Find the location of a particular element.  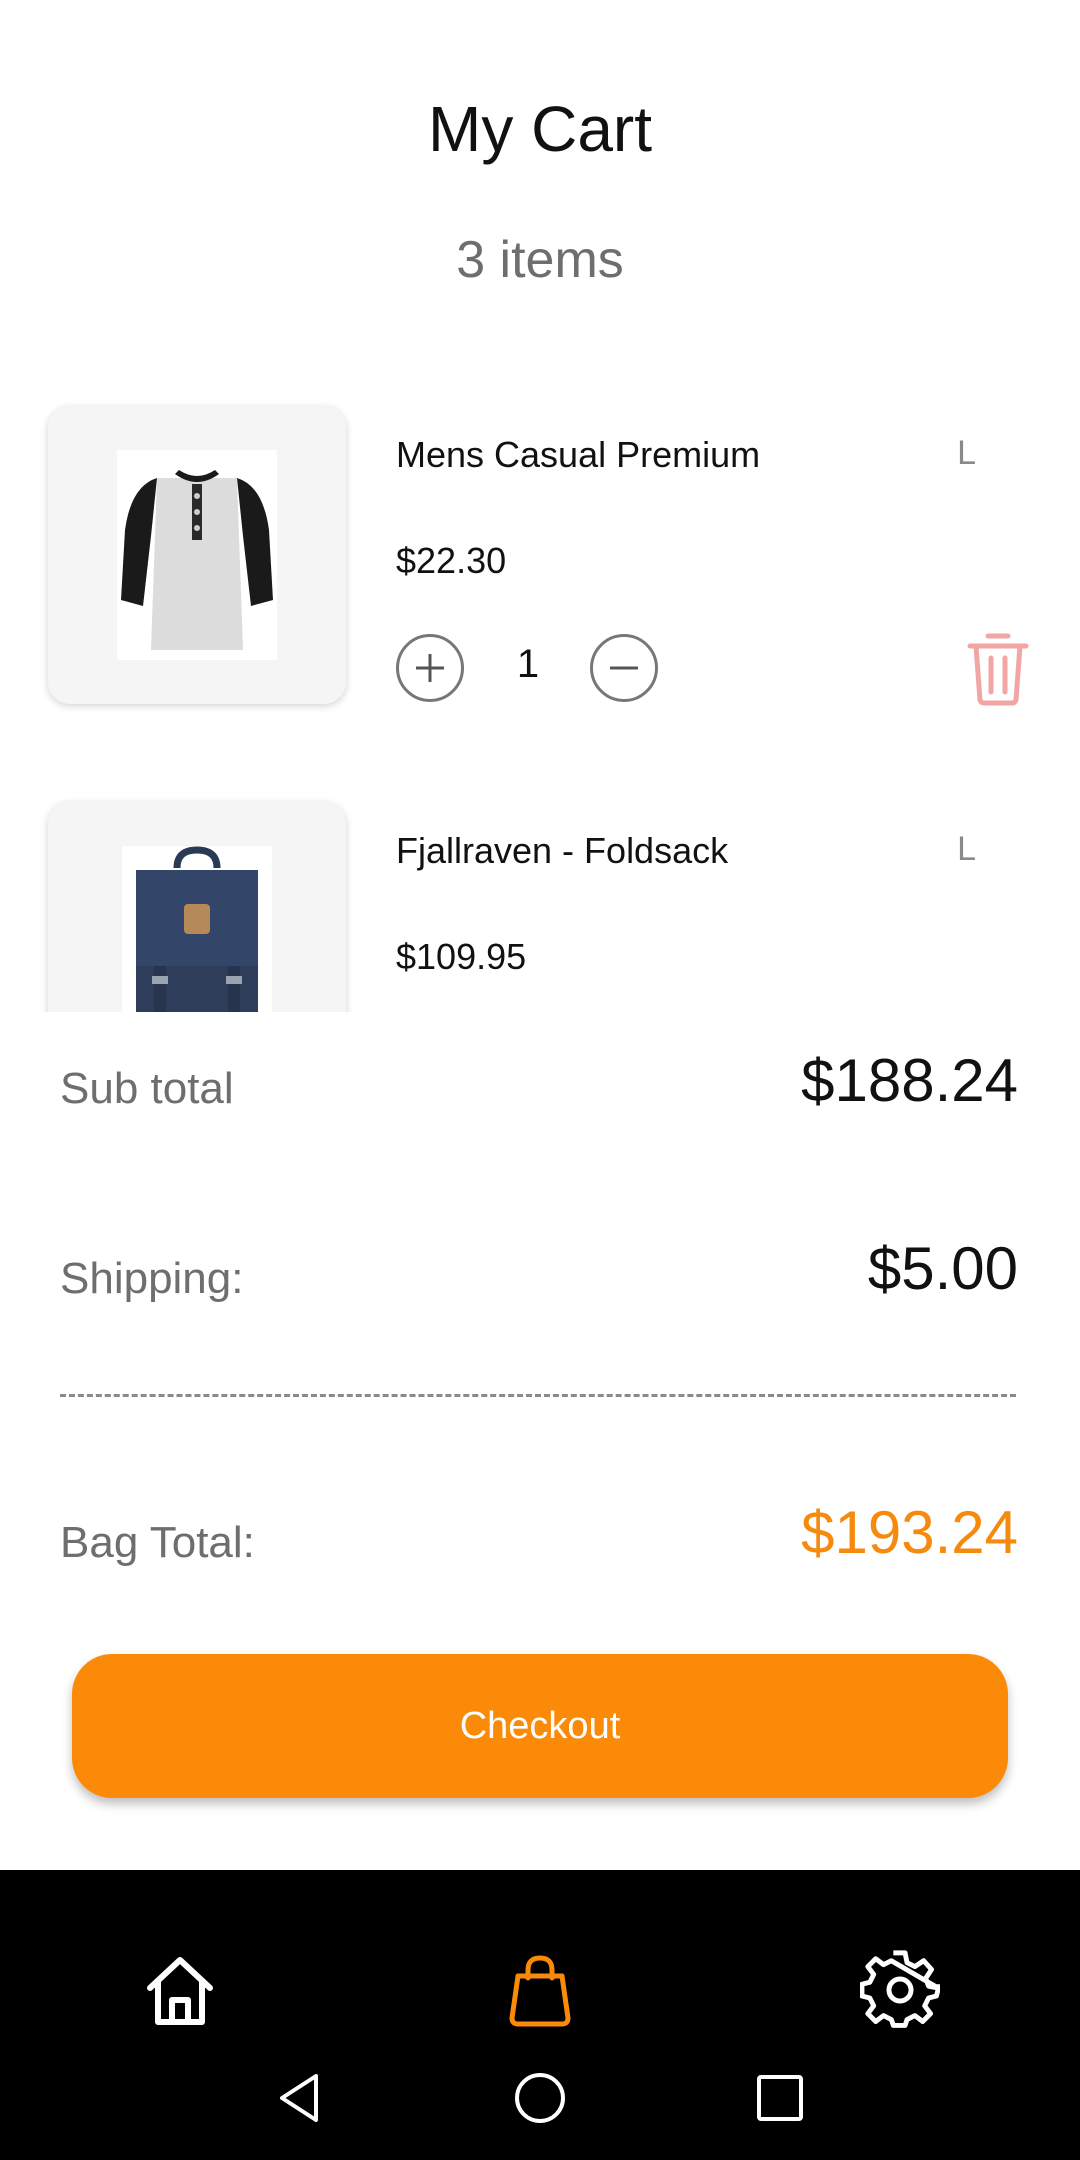

minus-icon is located at coordinates (624, 668).